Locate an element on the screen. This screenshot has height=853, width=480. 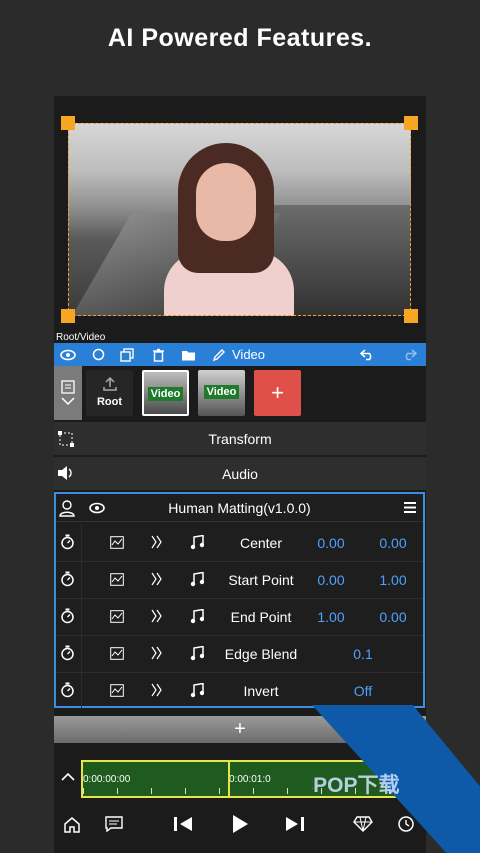
transform-label: Transform is located at coordinates (240, 438).